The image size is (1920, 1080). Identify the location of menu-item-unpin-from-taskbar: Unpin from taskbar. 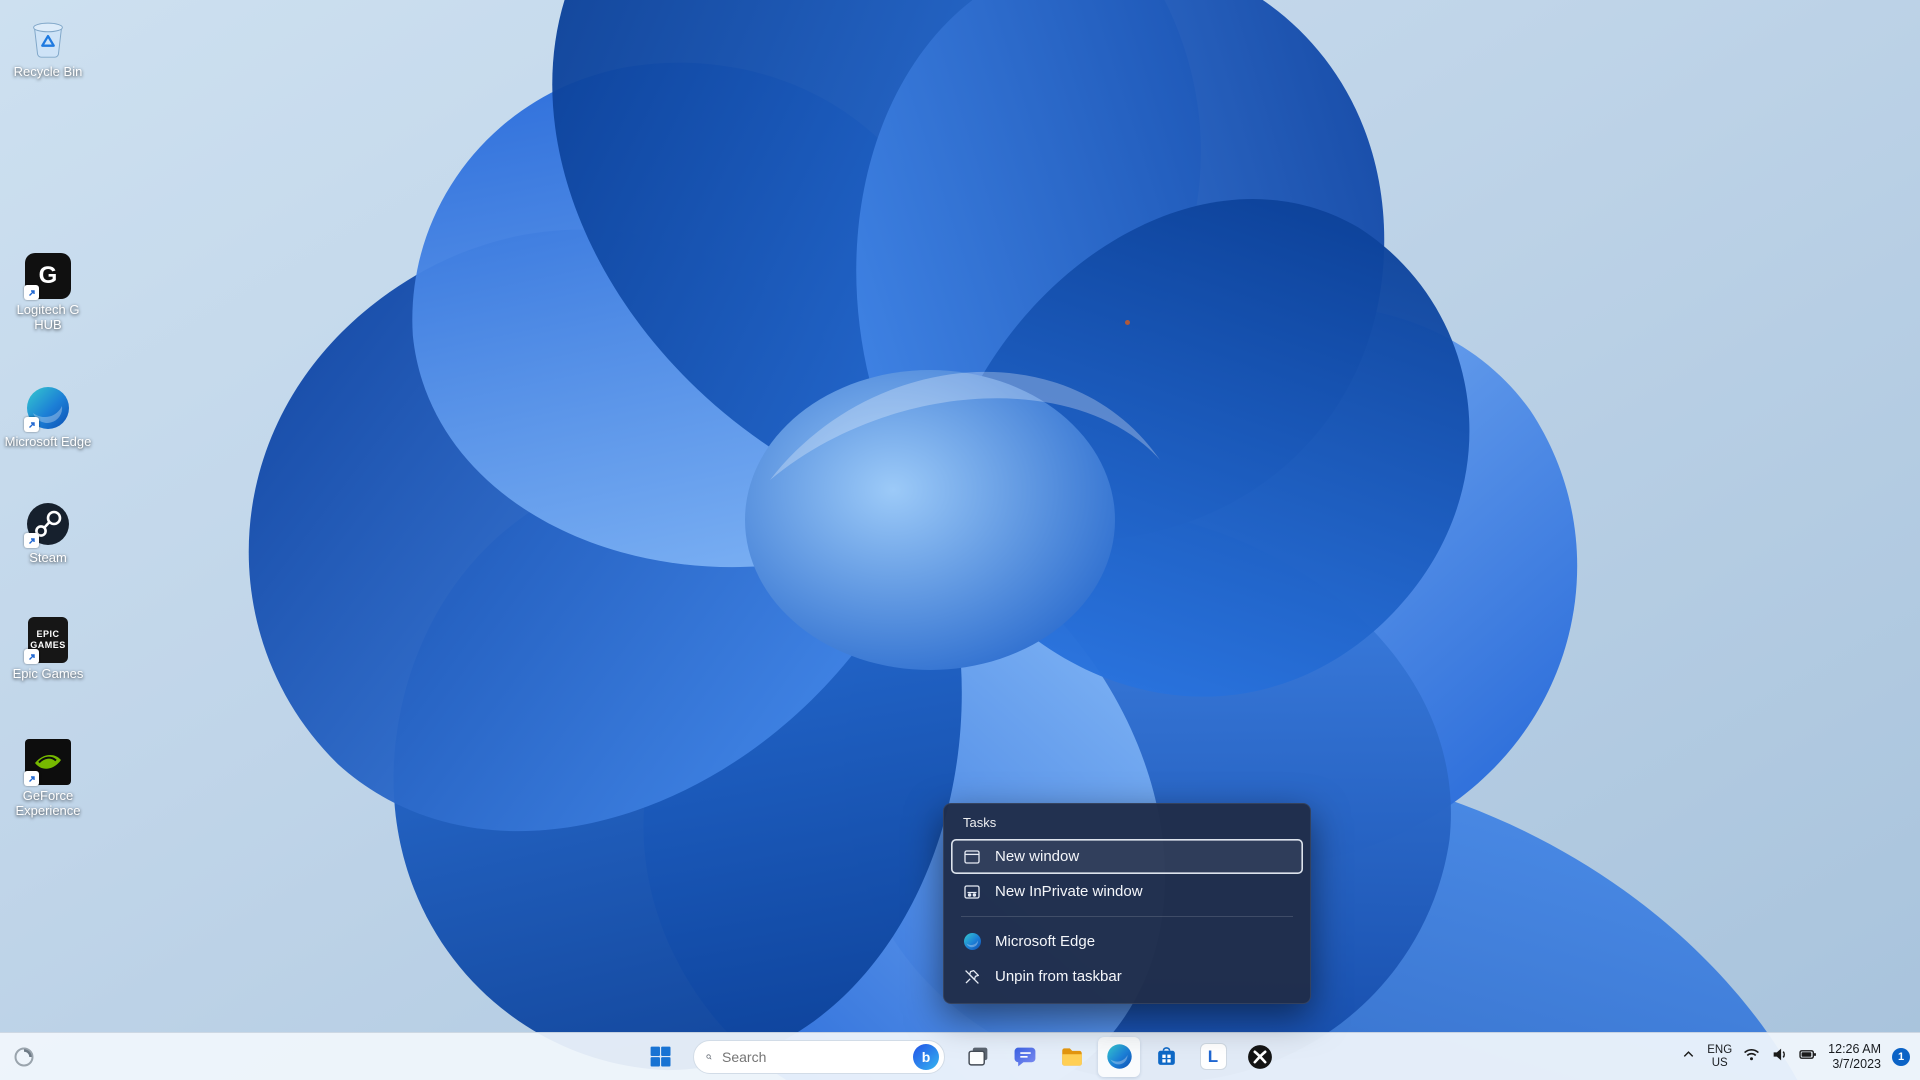
(1127, 976).